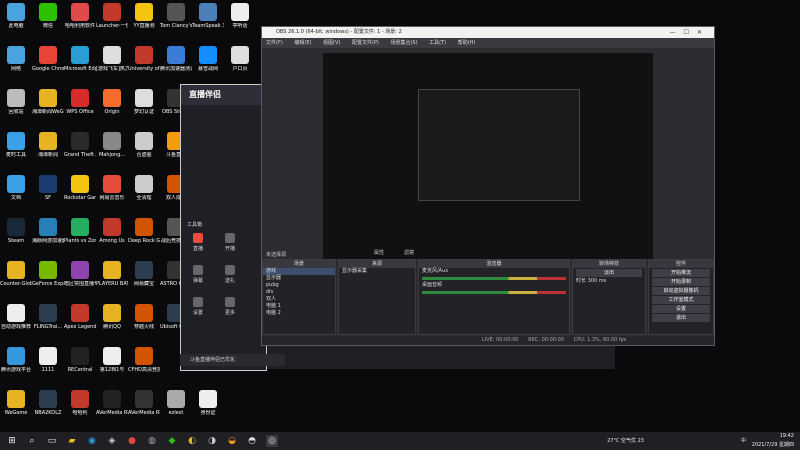 This screenshot has width=800, height=450. What do you see at coordinates (80, 412) in the screenshot?
I see `desktop-icon: 哈哈利` at bounding box center [80, 412].